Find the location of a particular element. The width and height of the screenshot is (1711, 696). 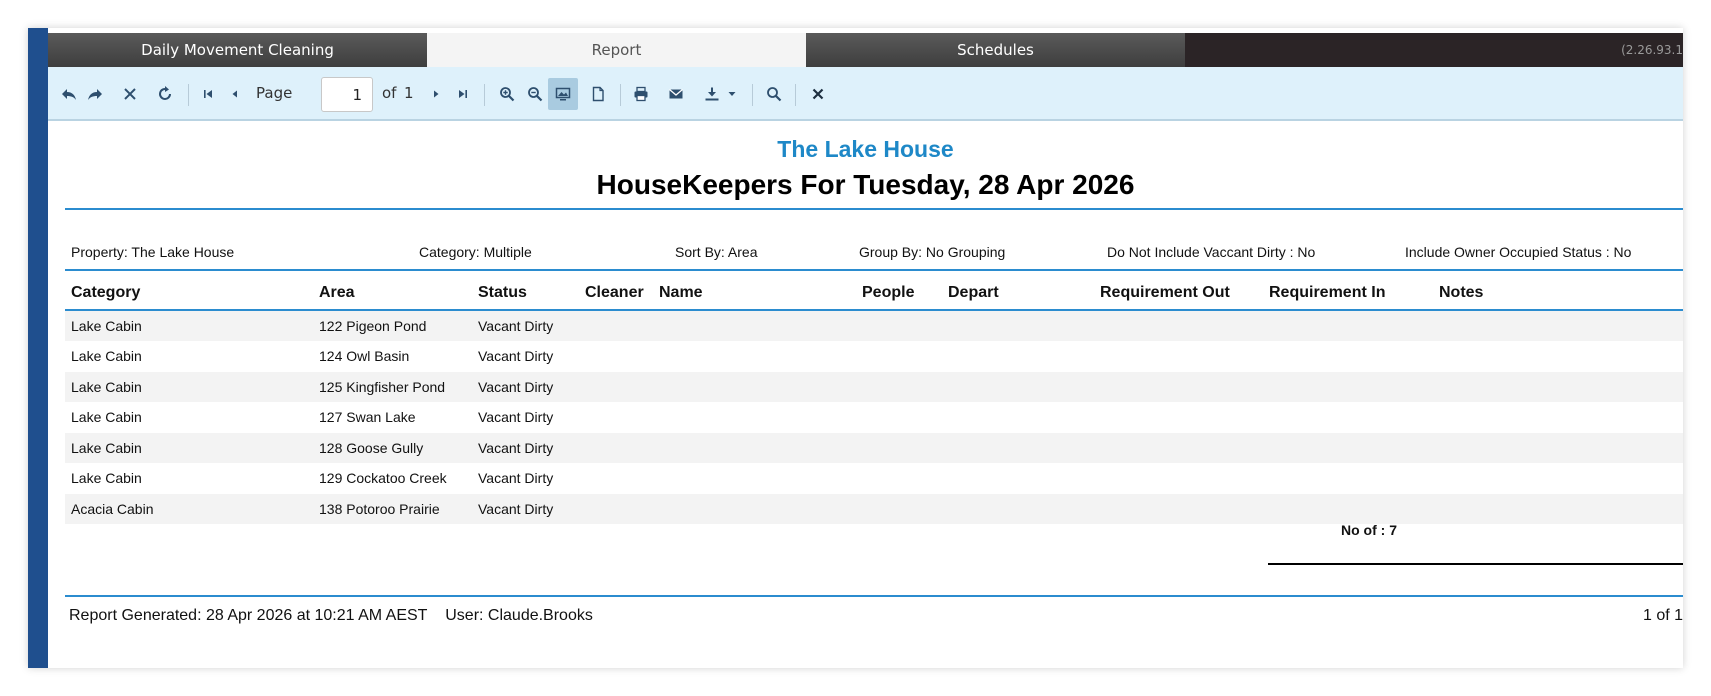

cell-category: Acacia Cabin is located at coordinates (112, 509).